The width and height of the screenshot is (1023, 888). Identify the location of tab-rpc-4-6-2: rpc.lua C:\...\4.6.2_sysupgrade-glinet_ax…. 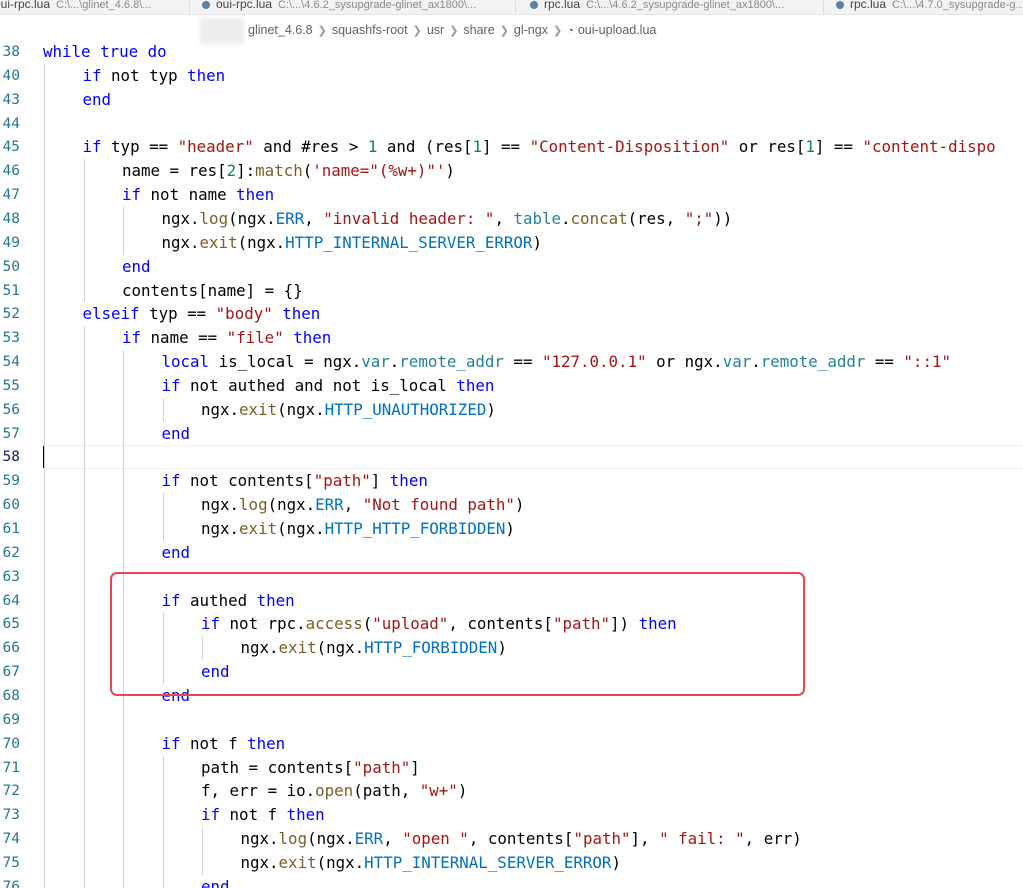
(657, 6).